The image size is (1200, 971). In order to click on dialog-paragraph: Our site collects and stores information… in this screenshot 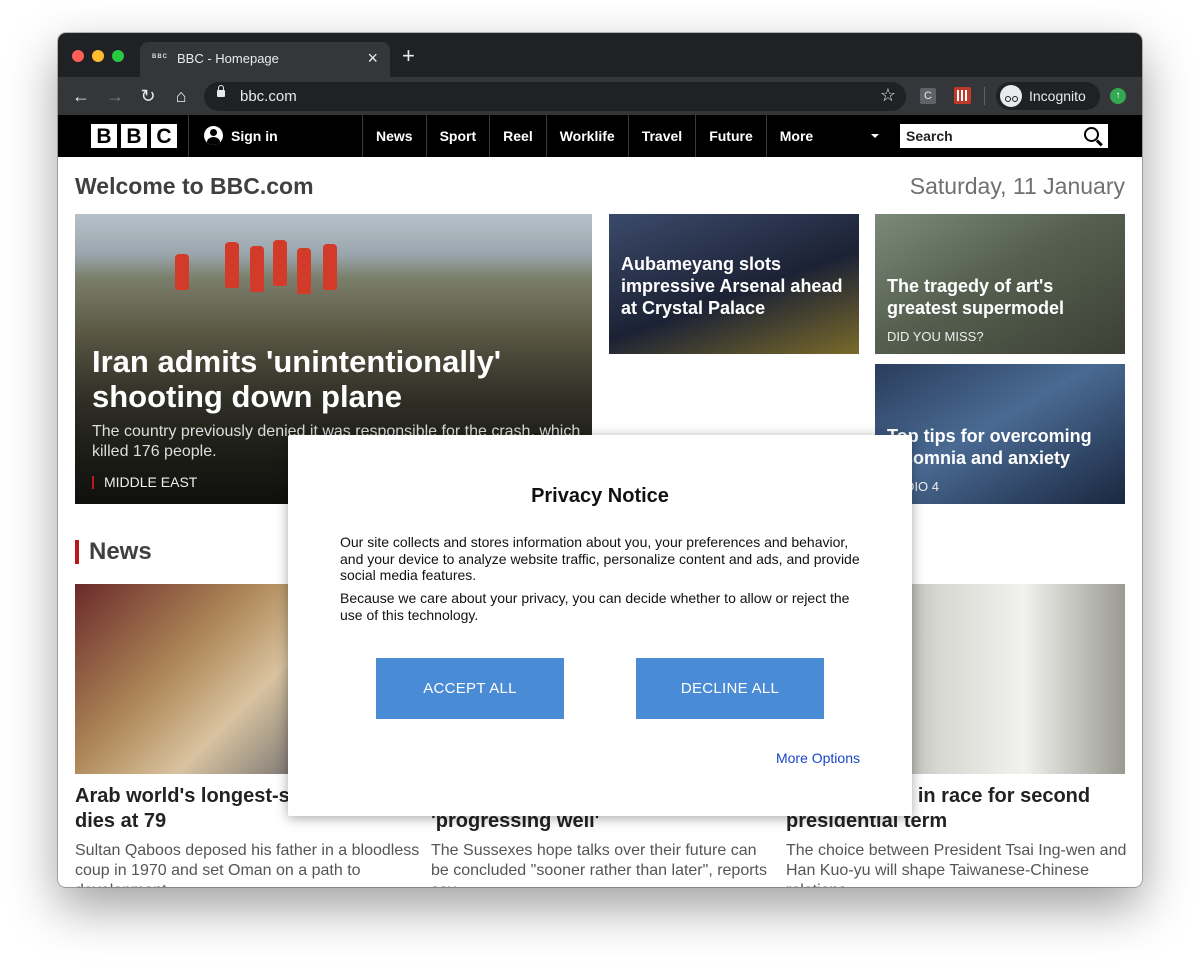, I will do `click(600, 558)`.